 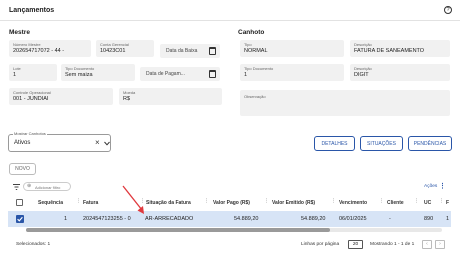 I want to click on cell-extra: 1, so click(x=448, y=219).